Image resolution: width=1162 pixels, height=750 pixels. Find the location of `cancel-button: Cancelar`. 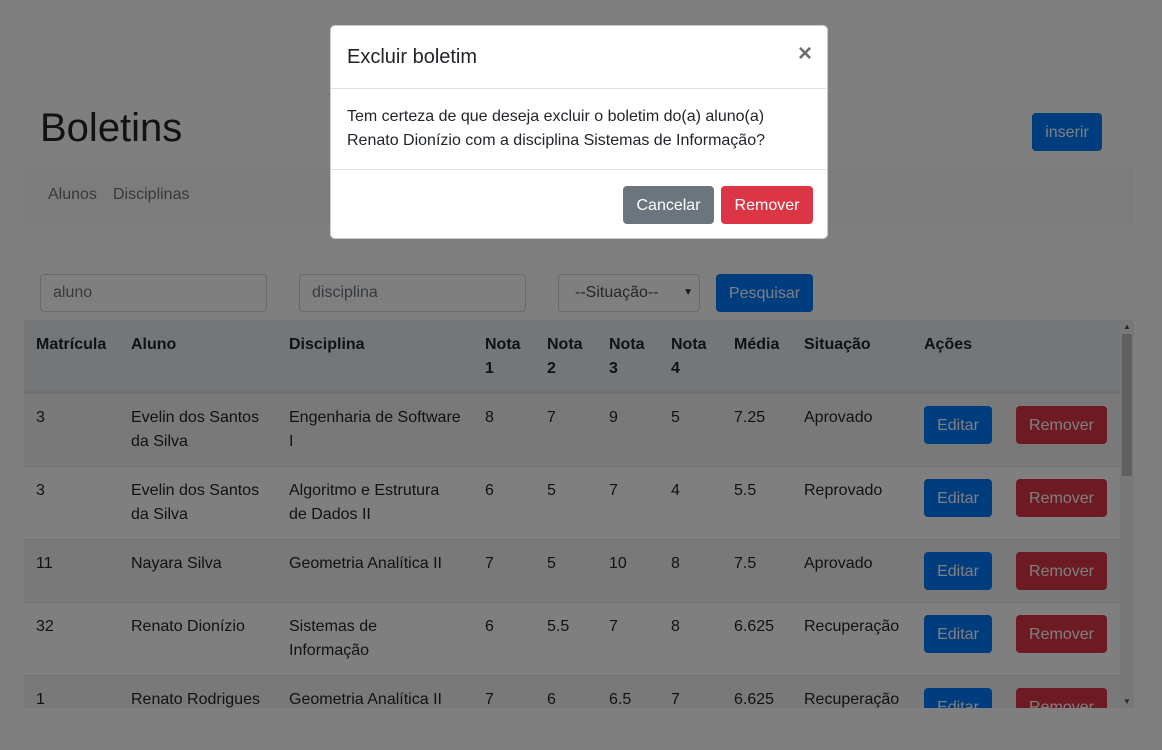

cancel-button: Cancelar is located at coordinates (668, 205).